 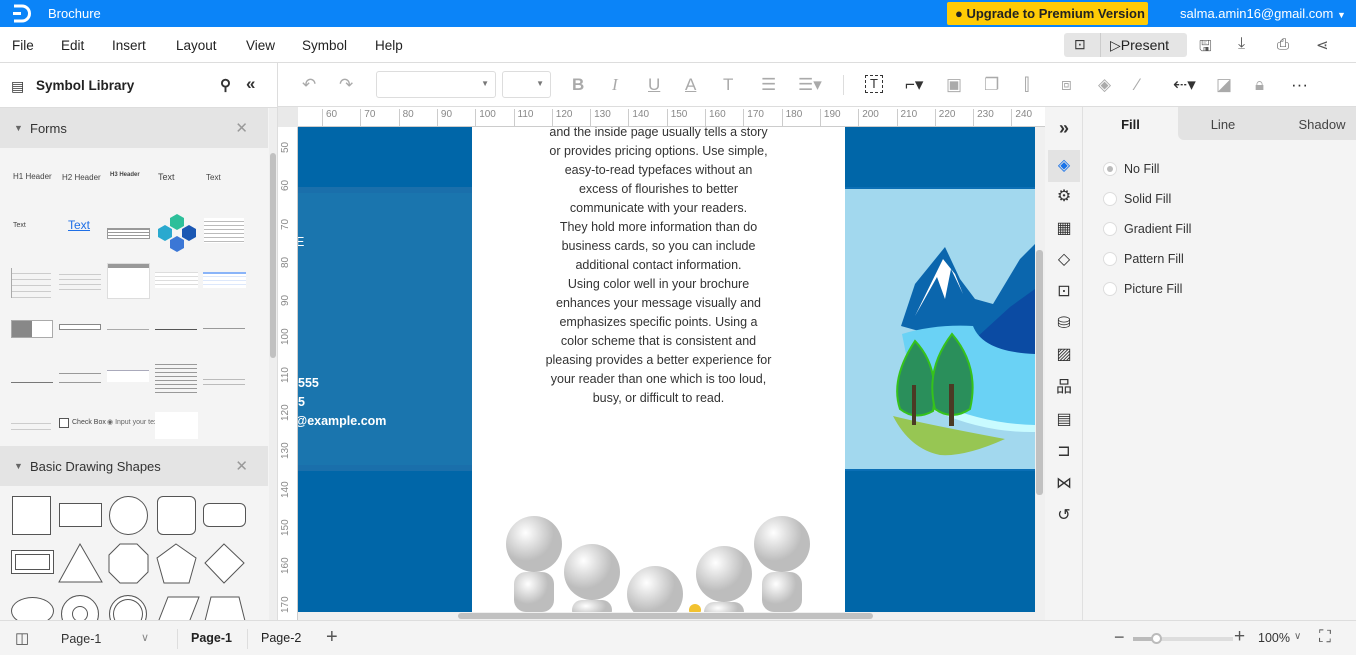 What do you see at coordinates (1130, 123) in the screenshot?
I see `tab-fill: Fill` at bounding box center [1130, 123].